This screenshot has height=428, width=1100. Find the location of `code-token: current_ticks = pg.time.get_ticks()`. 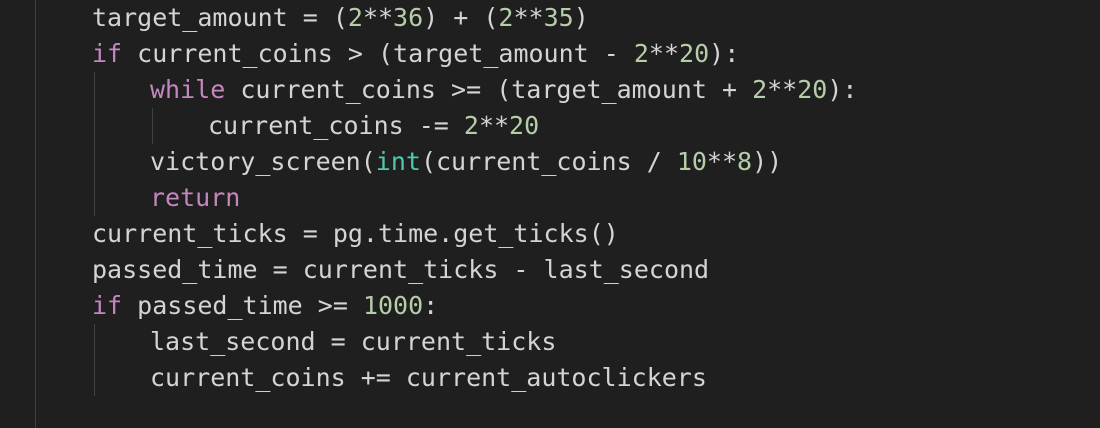

code-token: current_ticks = pg.time.get_ticks() is located at coordinates (355, 233).